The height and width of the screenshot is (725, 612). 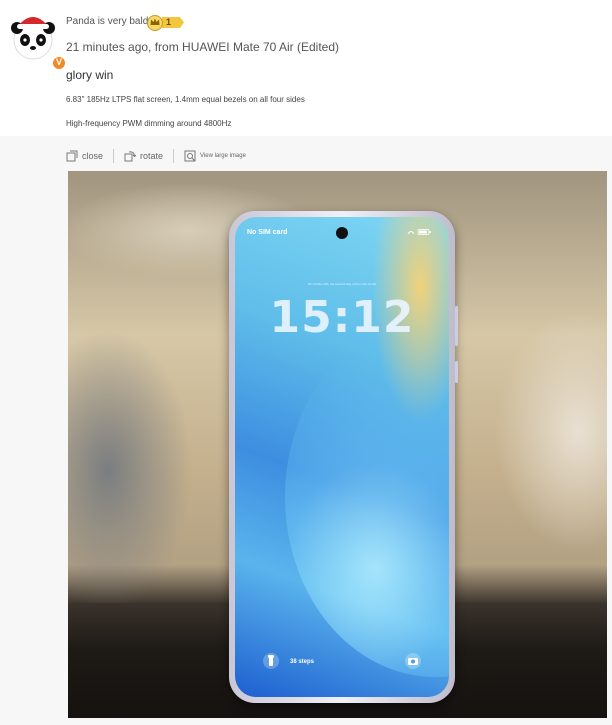 I want to click on verified-badge: V, so click(x=59, y=63).